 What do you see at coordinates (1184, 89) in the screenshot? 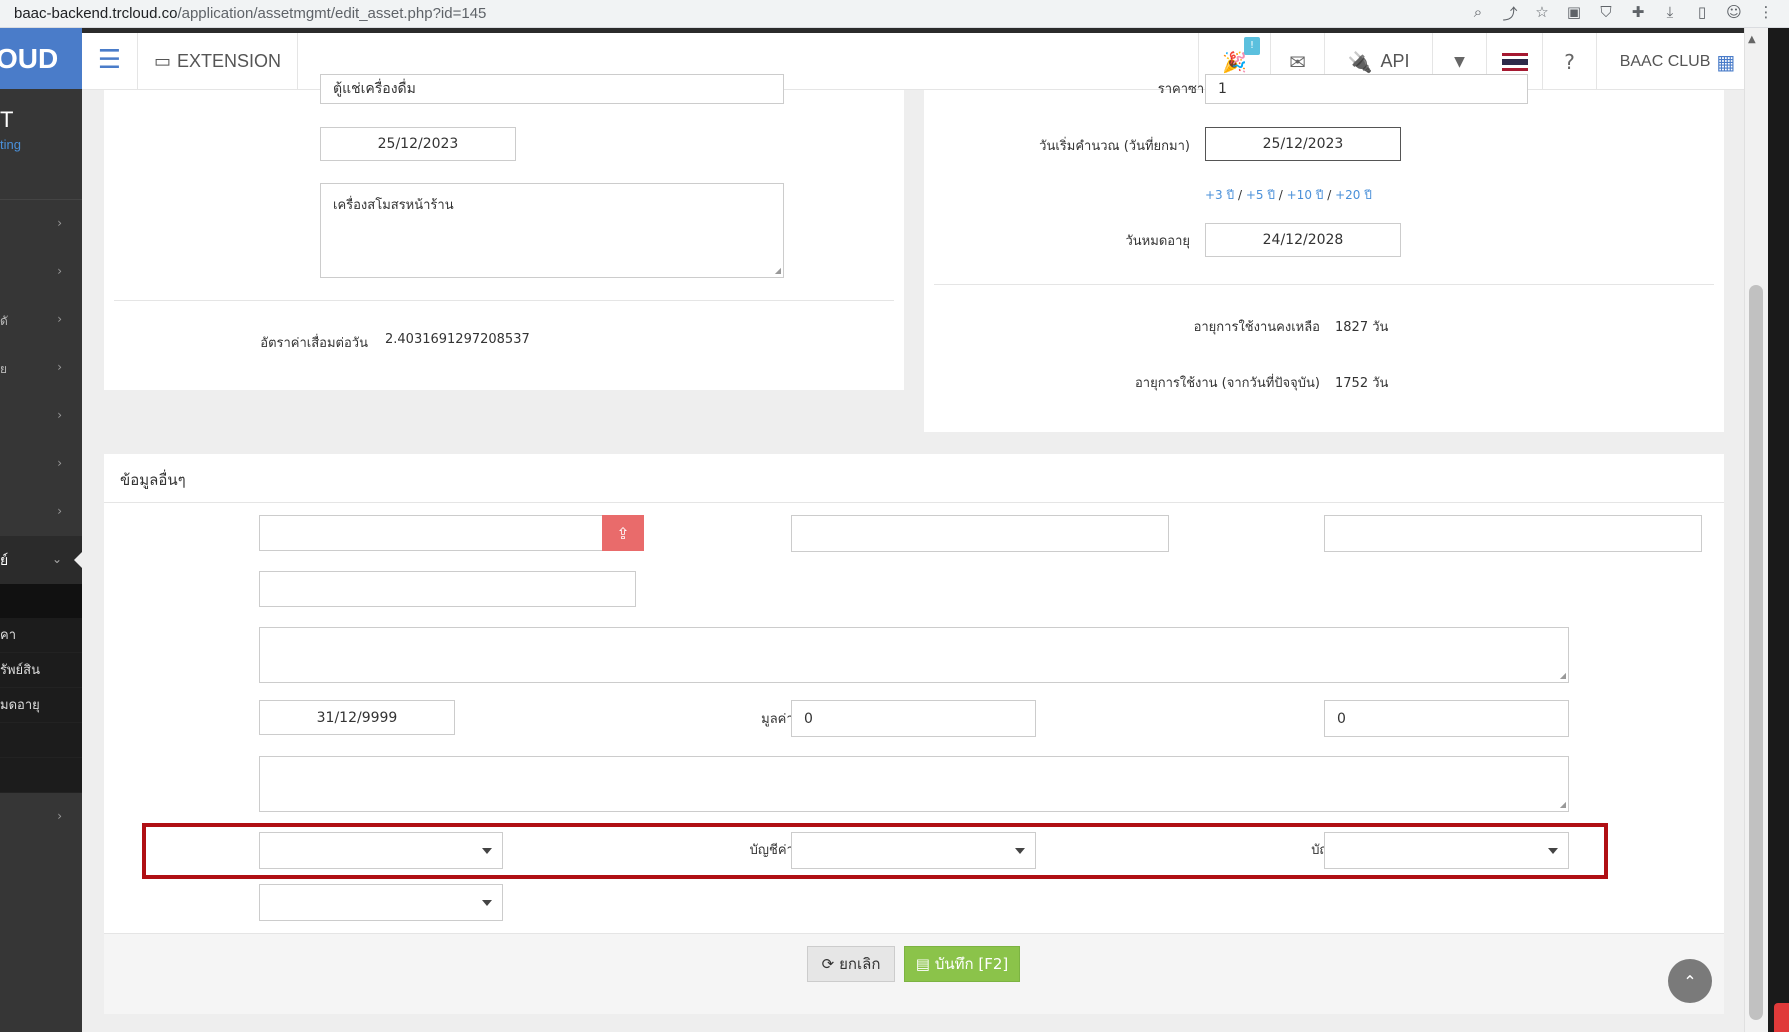
I see `salvage-label: ราคาซาก` at bounding box center [1184, 89].